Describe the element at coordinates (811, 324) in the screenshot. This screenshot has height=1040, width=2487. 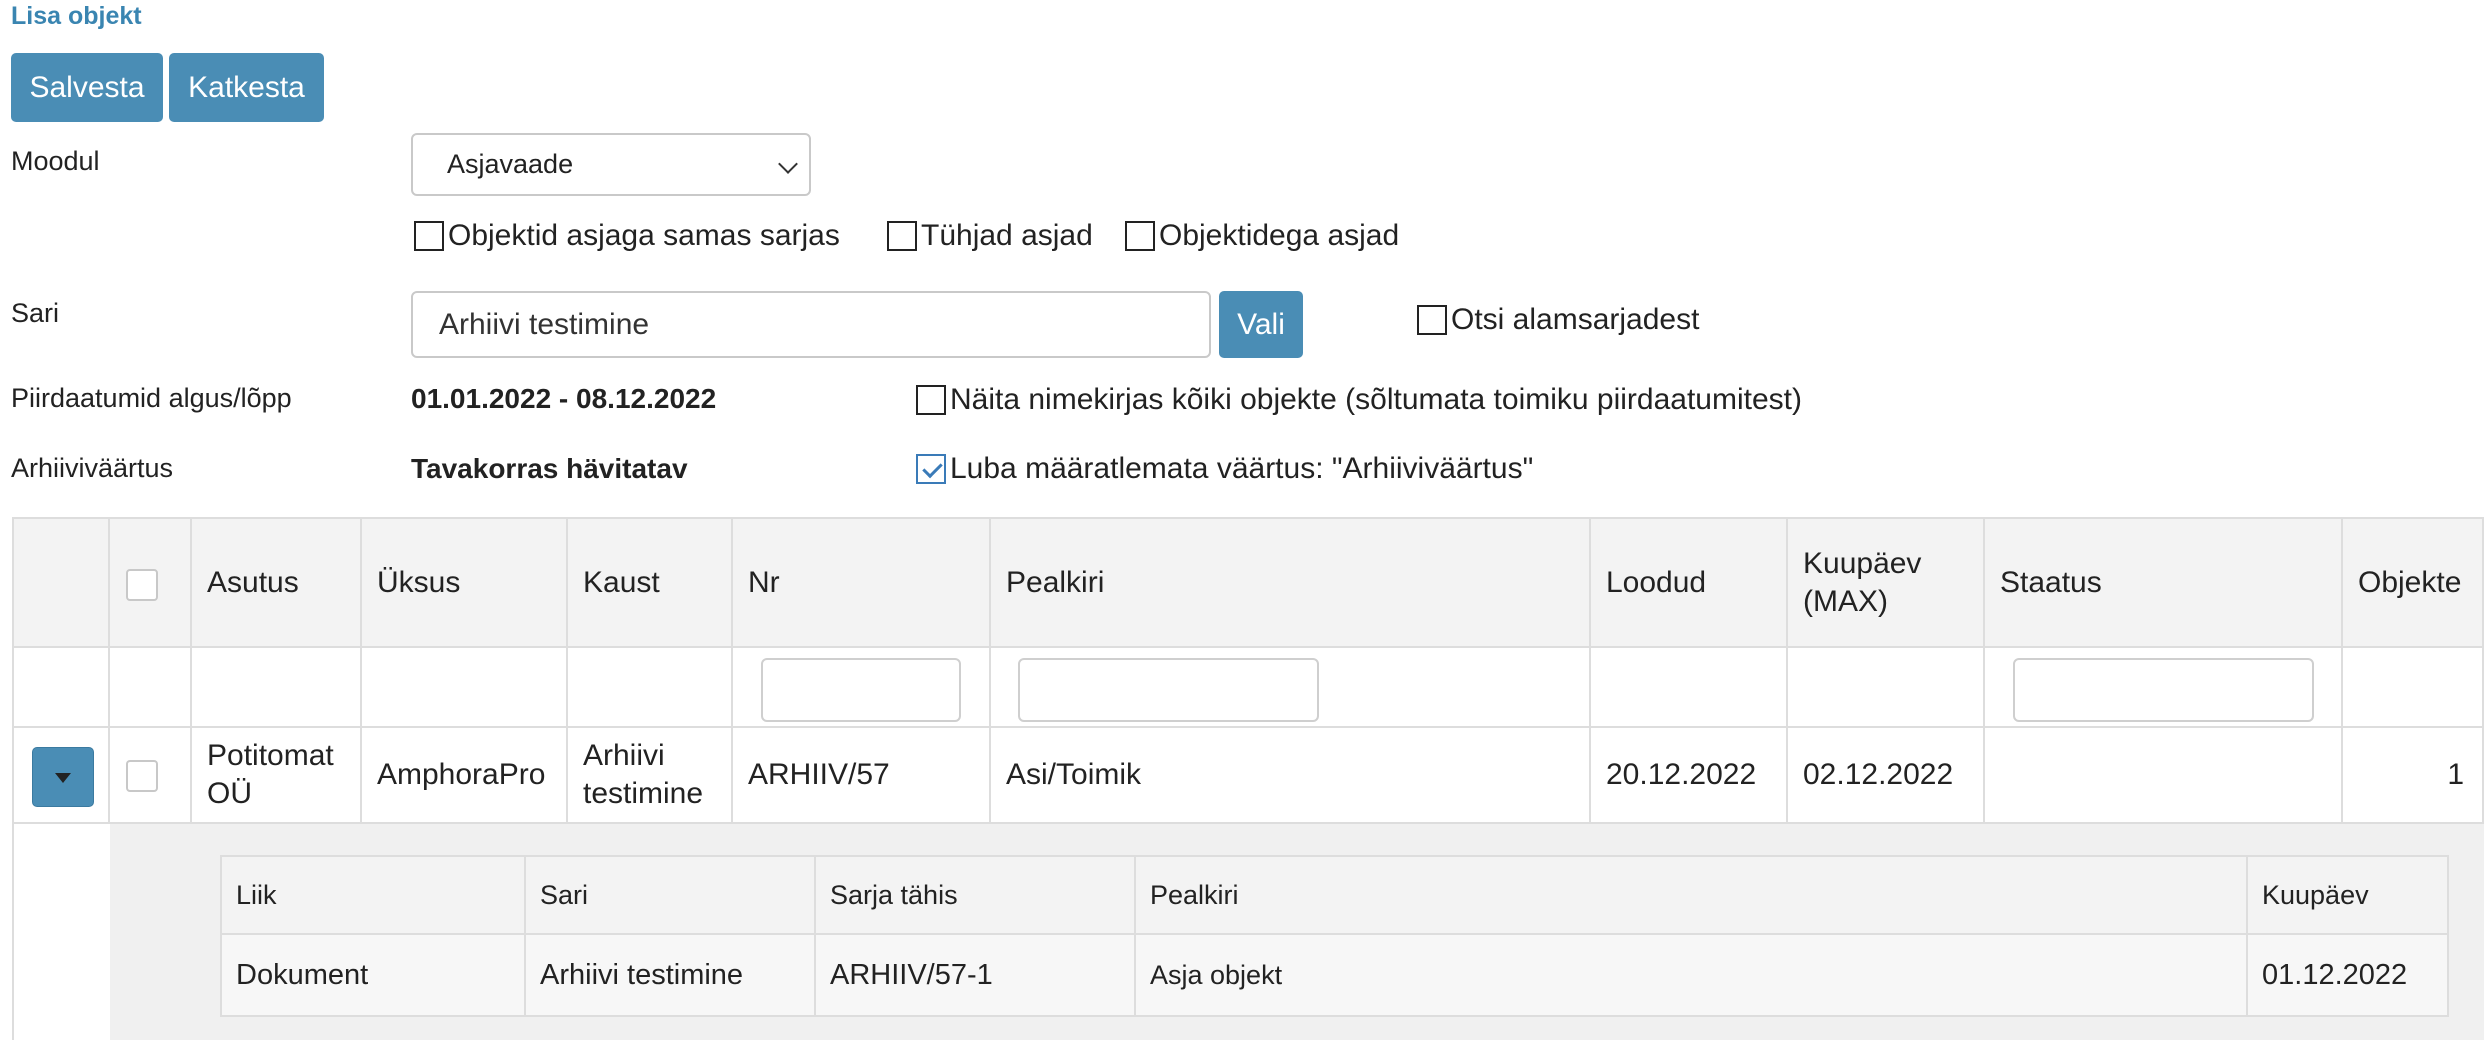
I see `series-input: Arhiivi testimine` at that location.